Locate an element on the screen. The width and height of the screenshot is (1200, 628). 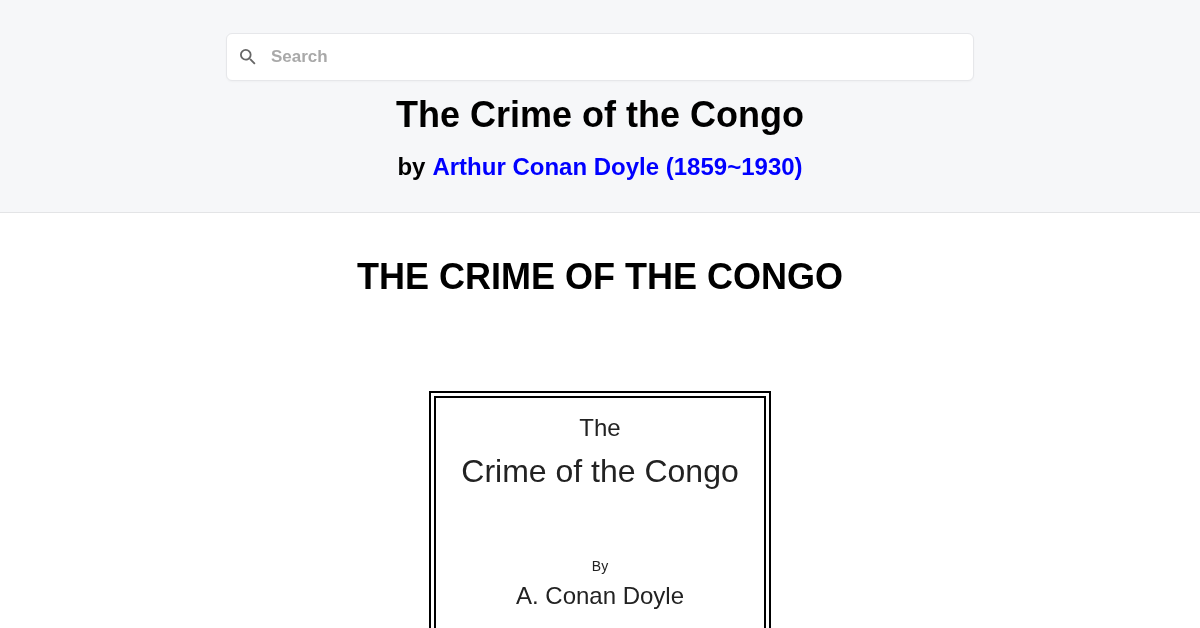
search-icon is located at coordinates (248, 57).